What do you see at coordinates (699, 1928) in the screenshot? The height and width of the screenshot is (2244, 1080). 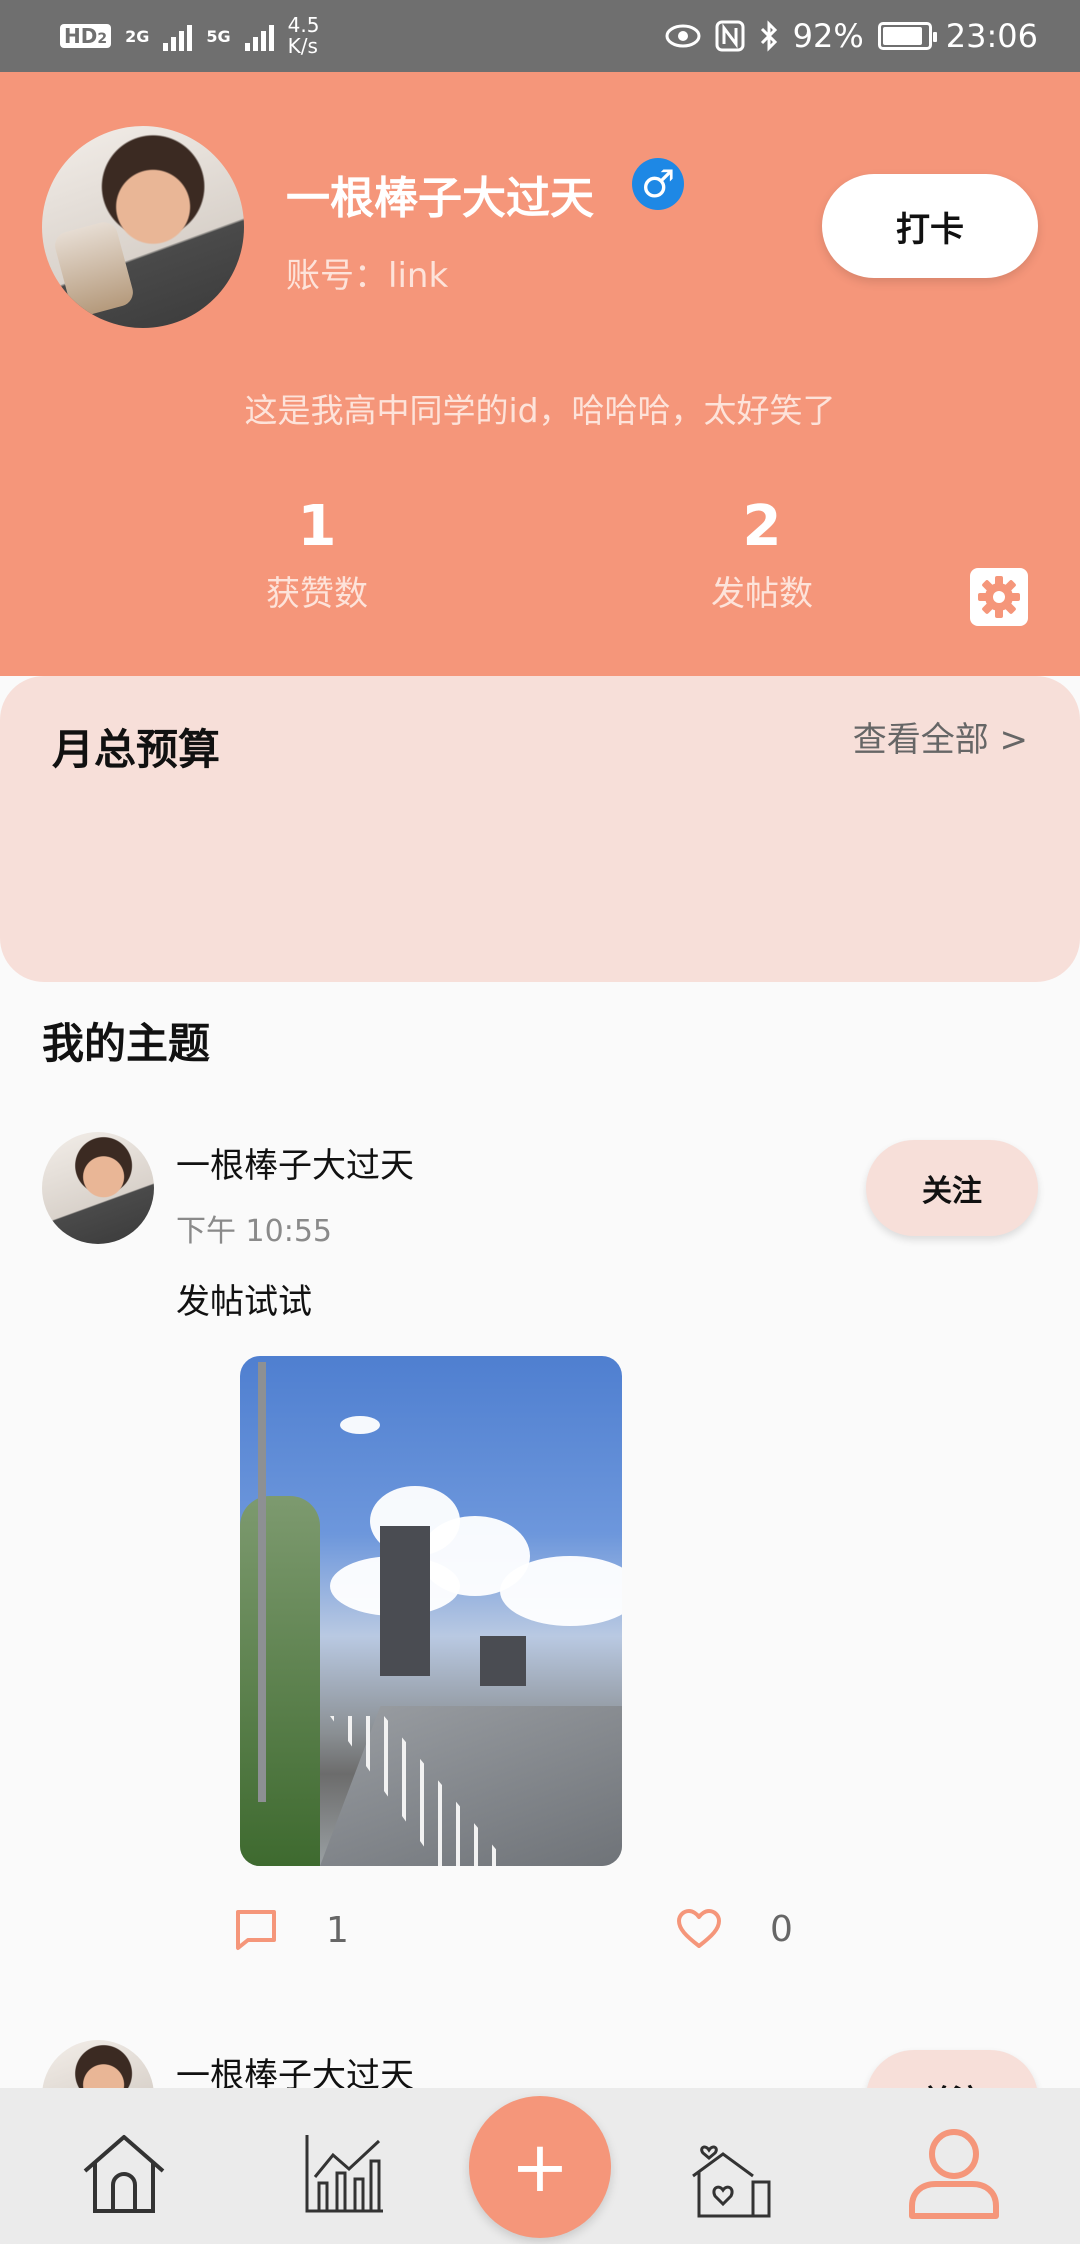 I see `heart-icon` at bounding box center [699, 1928].